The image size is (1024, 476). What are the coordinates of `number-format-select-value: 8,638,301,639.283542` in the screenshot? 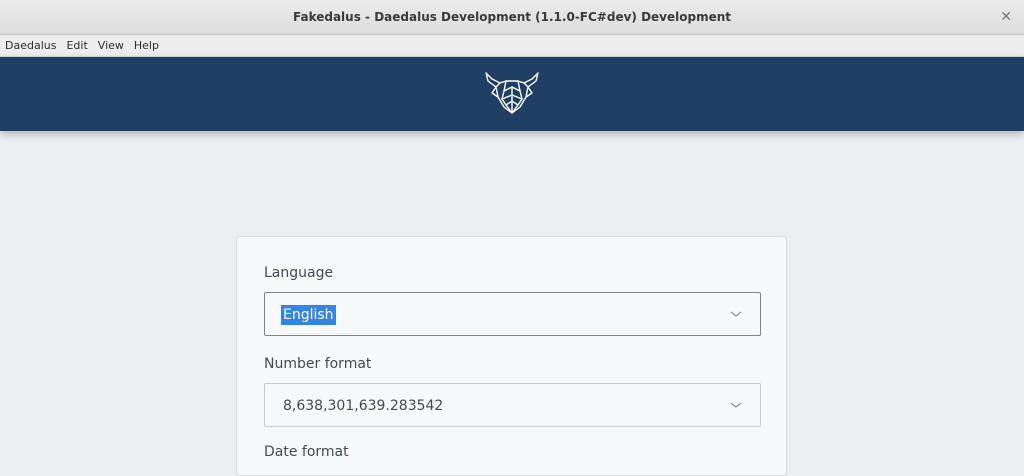 It's located at (363, 406).